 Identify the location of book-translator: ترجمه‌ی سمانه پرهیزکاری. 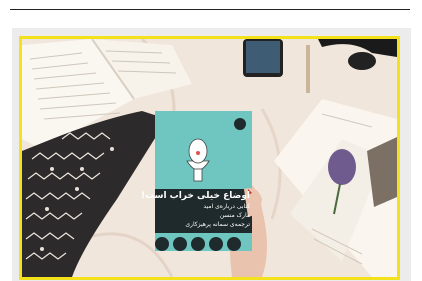
(217, 224).